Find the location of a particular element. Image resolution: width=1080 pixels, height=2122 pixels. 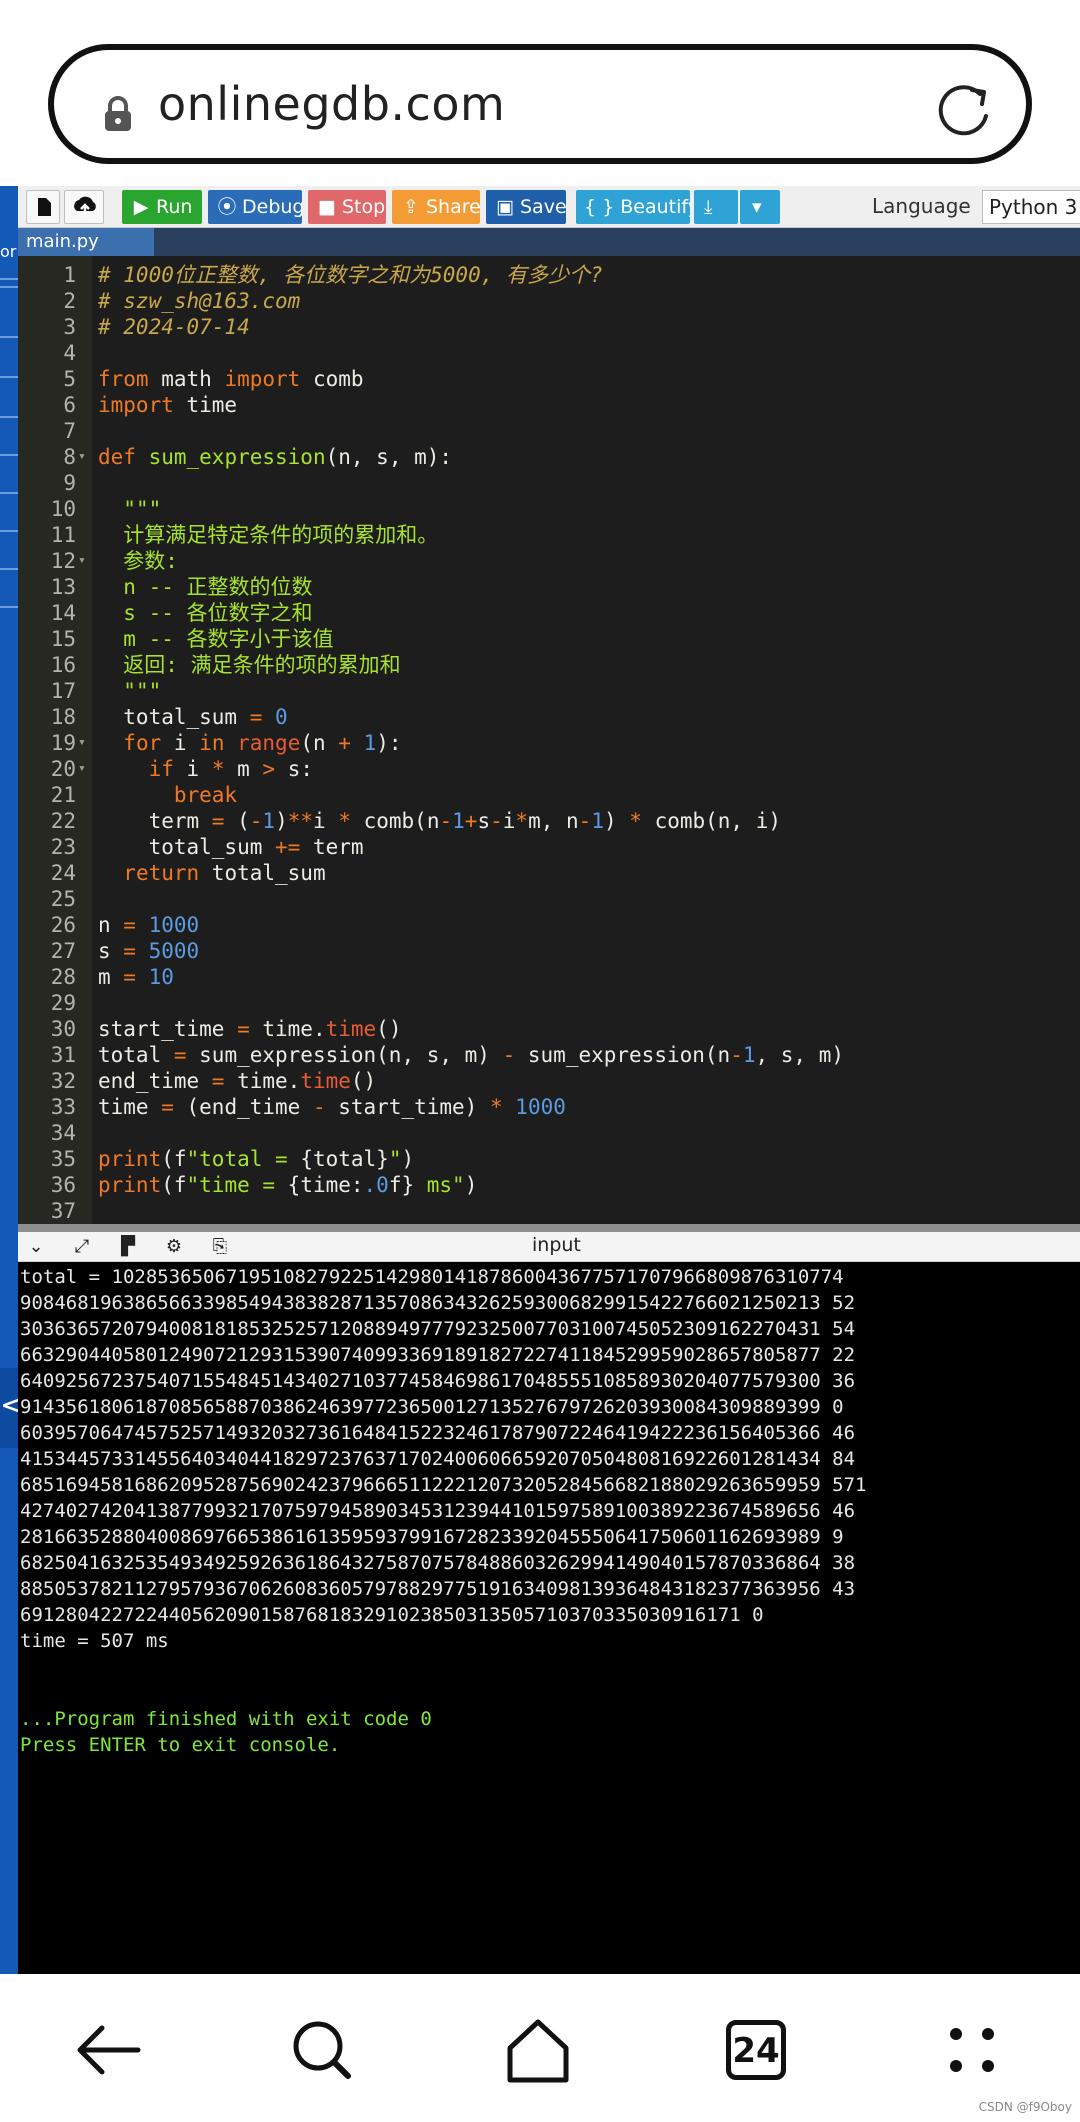

code-line: 32 end_time = time.time() is located at coordinates (549, 1081).